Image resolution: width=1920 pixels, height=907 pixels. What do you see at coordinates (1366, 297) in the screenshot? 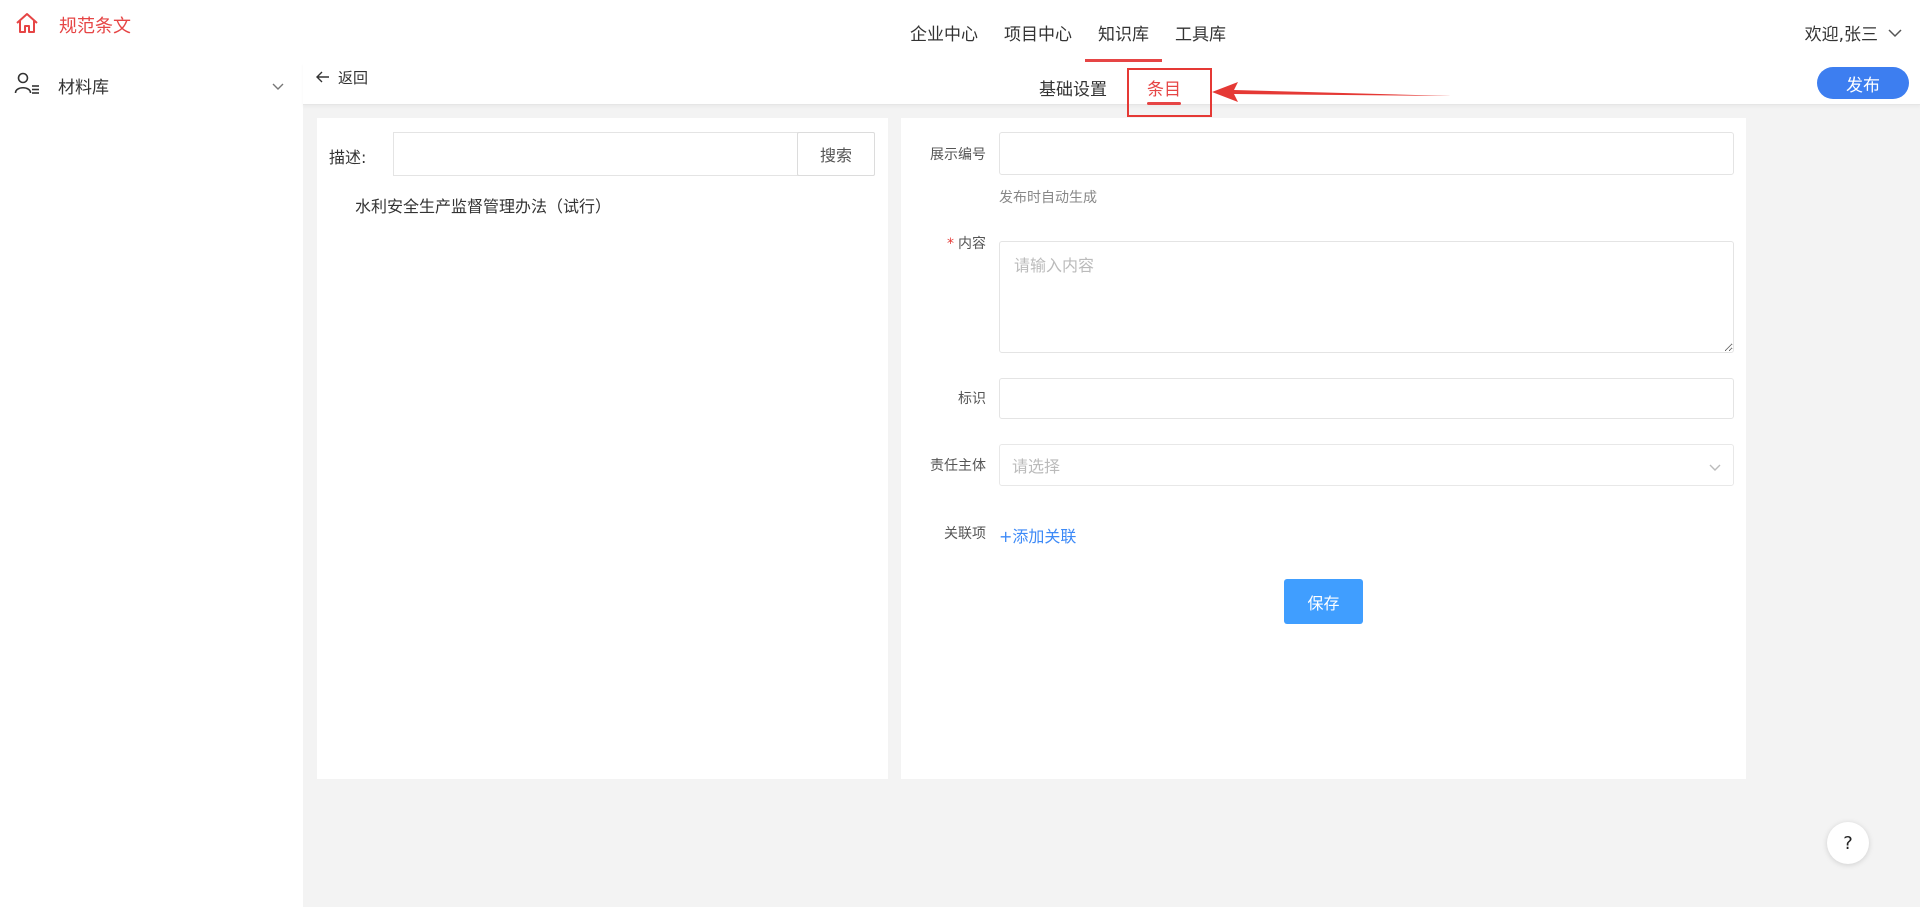
I see `content-field` at bounding box center [1366, 297].